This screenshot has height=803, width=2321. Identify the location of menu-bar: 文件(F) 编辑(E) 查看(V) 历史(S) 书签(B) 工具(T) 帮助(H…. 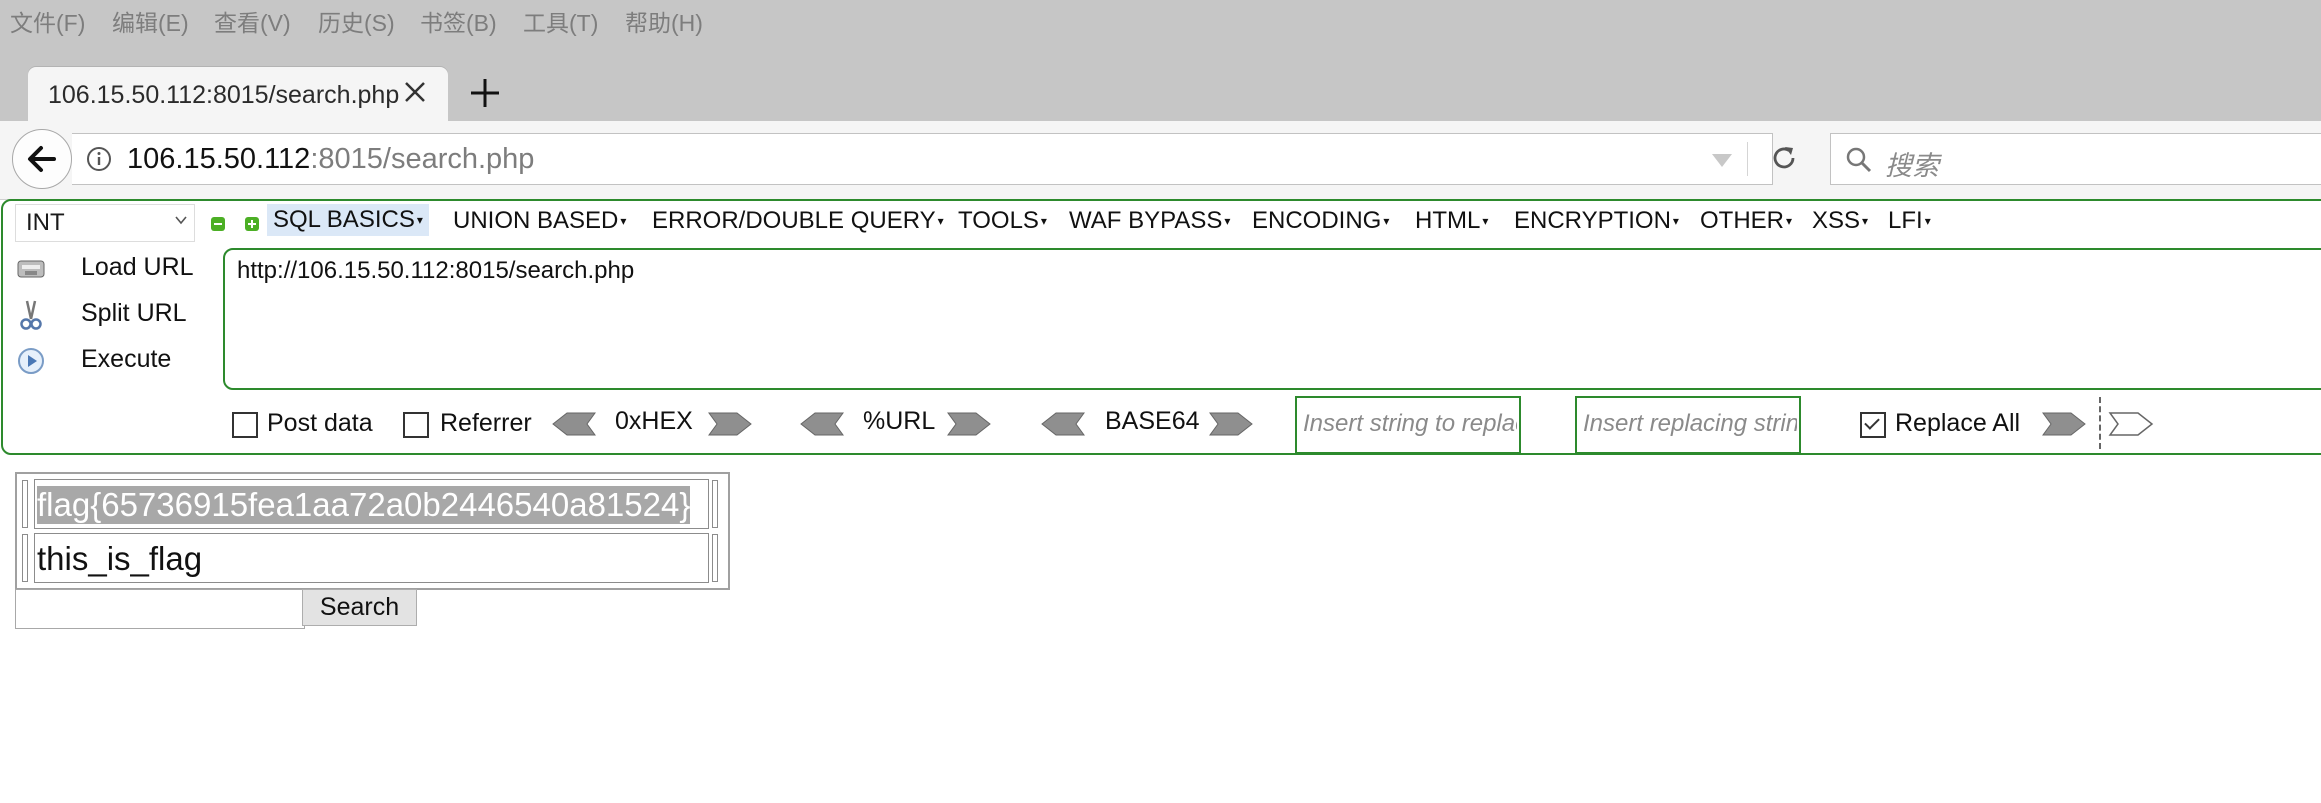
(1160, 18).